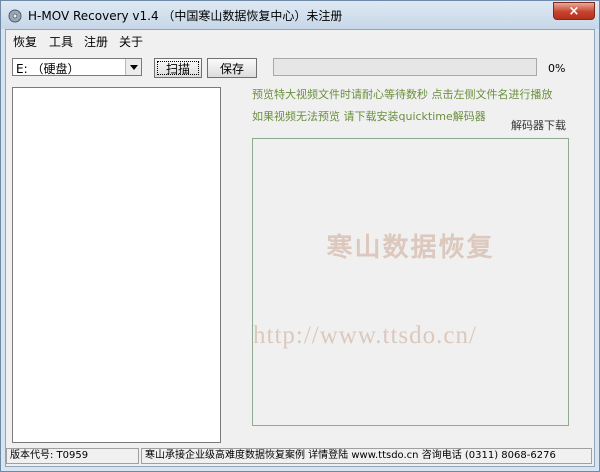 This screenshot has height=472, width=600. Describe the element at coordinates (185, 16) in the screenshot. I see `window-title: H-MOV Recovery v1.4 （中国寒山数据恢复中心）未注册` at that location.